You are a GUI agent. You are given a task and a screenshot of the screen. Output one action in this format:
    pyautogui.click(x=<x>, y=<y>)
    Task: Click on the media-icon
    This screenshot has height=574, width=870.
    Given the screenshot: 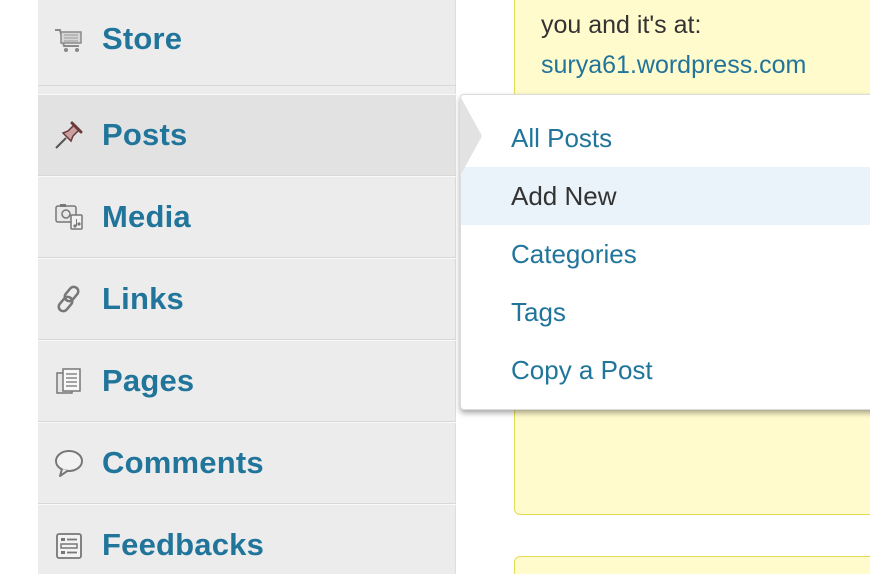 What is the action you would take?
    pyautogui.click(x=69, y=217)
    